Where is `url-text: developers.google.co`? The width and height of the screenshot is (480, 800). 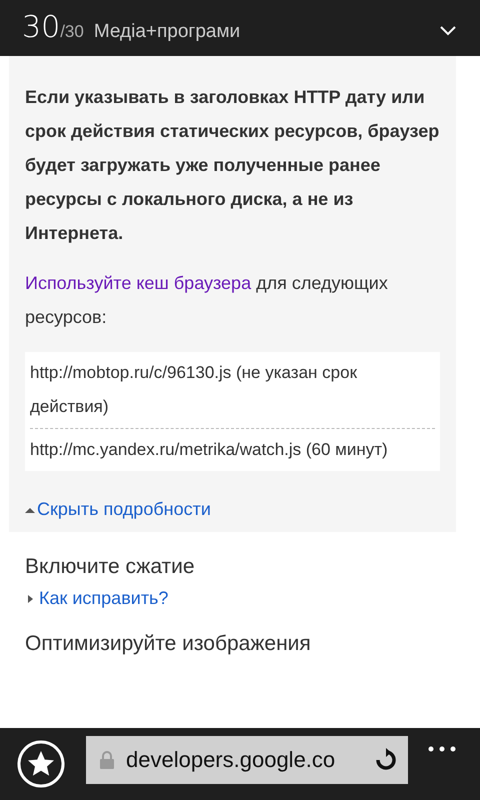
url-text: developers.google.co is located at coordinates (231, 760).